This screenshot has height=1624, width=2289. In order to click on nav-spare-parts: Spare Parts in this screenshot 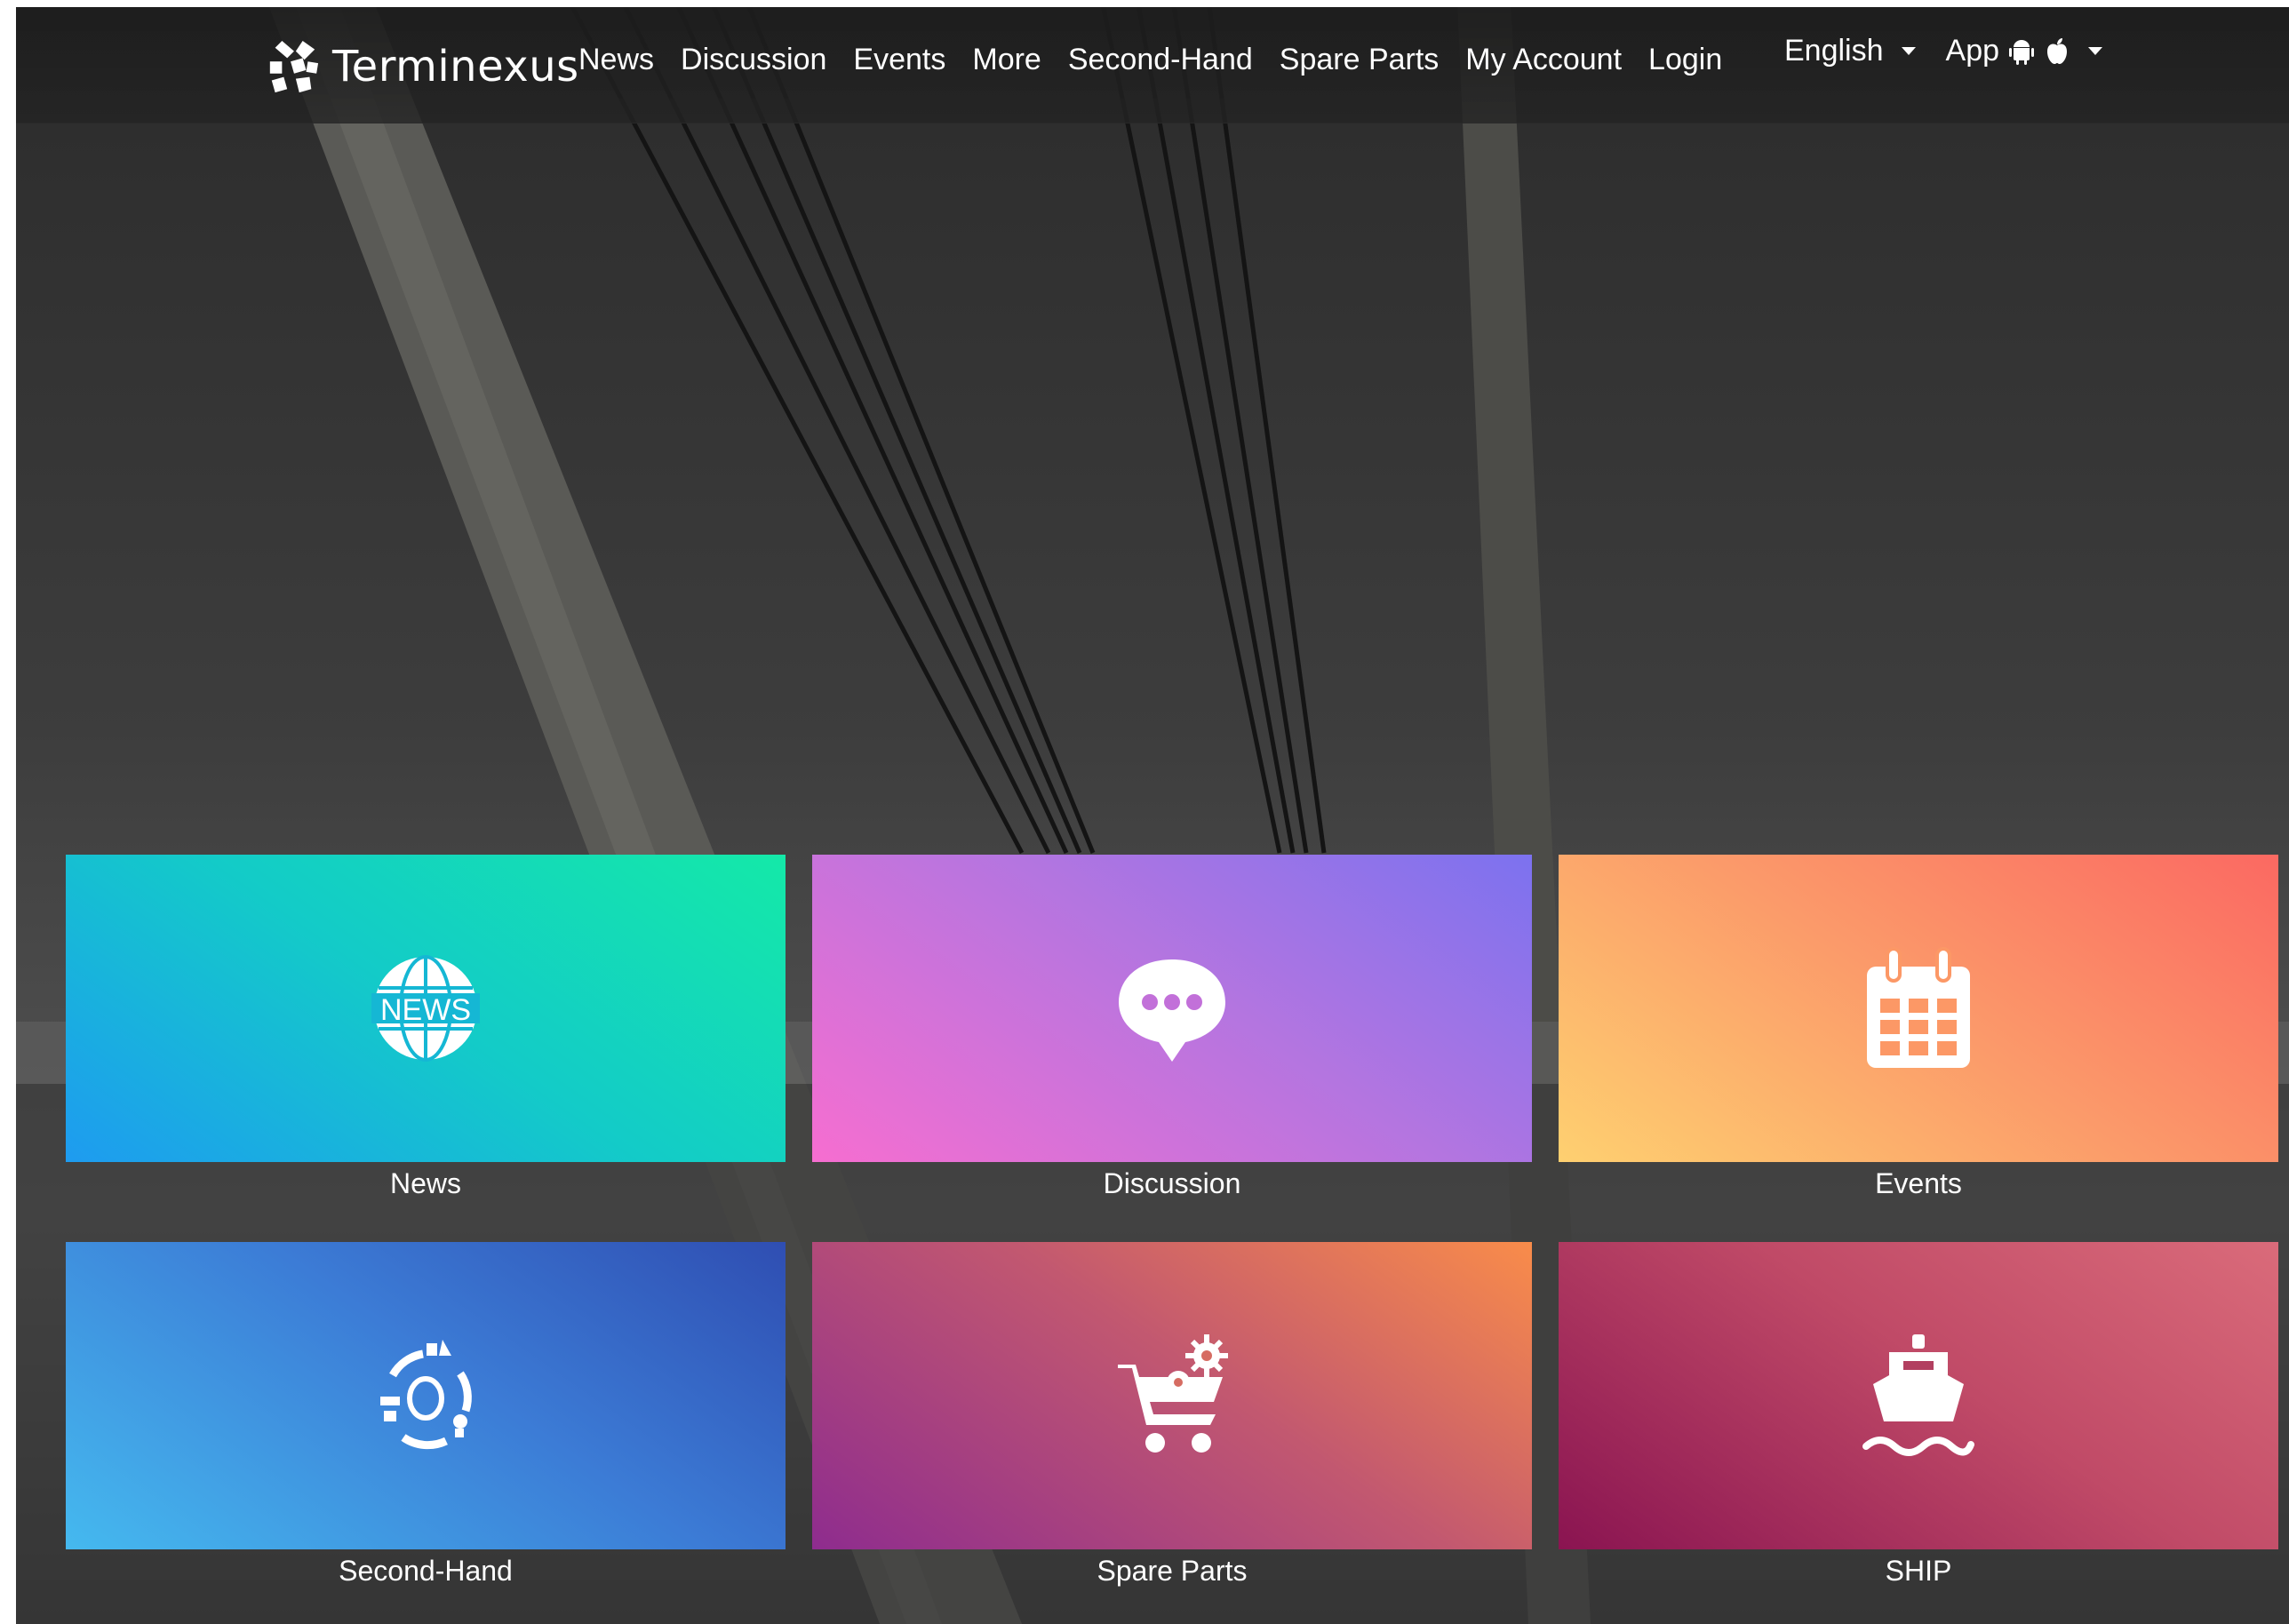, I will do `click(1359, 60)`.